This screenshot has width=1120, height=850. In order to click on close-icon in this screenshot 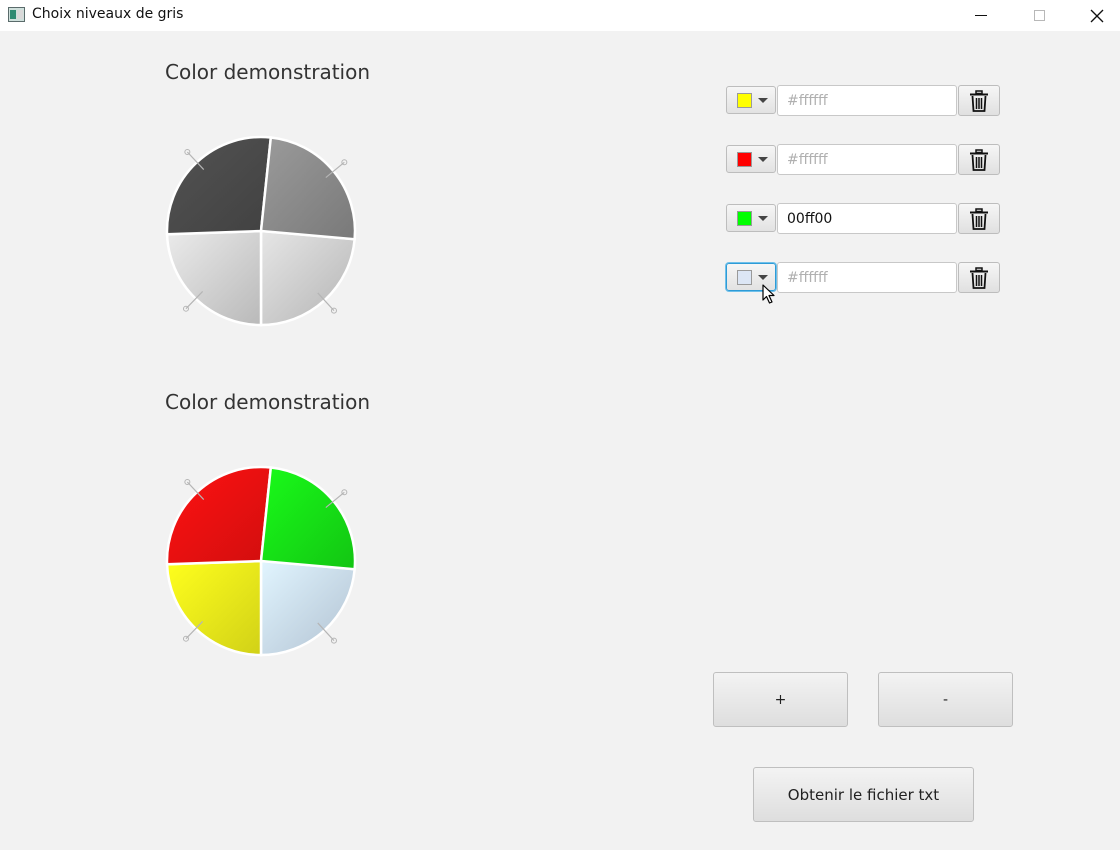, I will do `click(1097, 15)`.